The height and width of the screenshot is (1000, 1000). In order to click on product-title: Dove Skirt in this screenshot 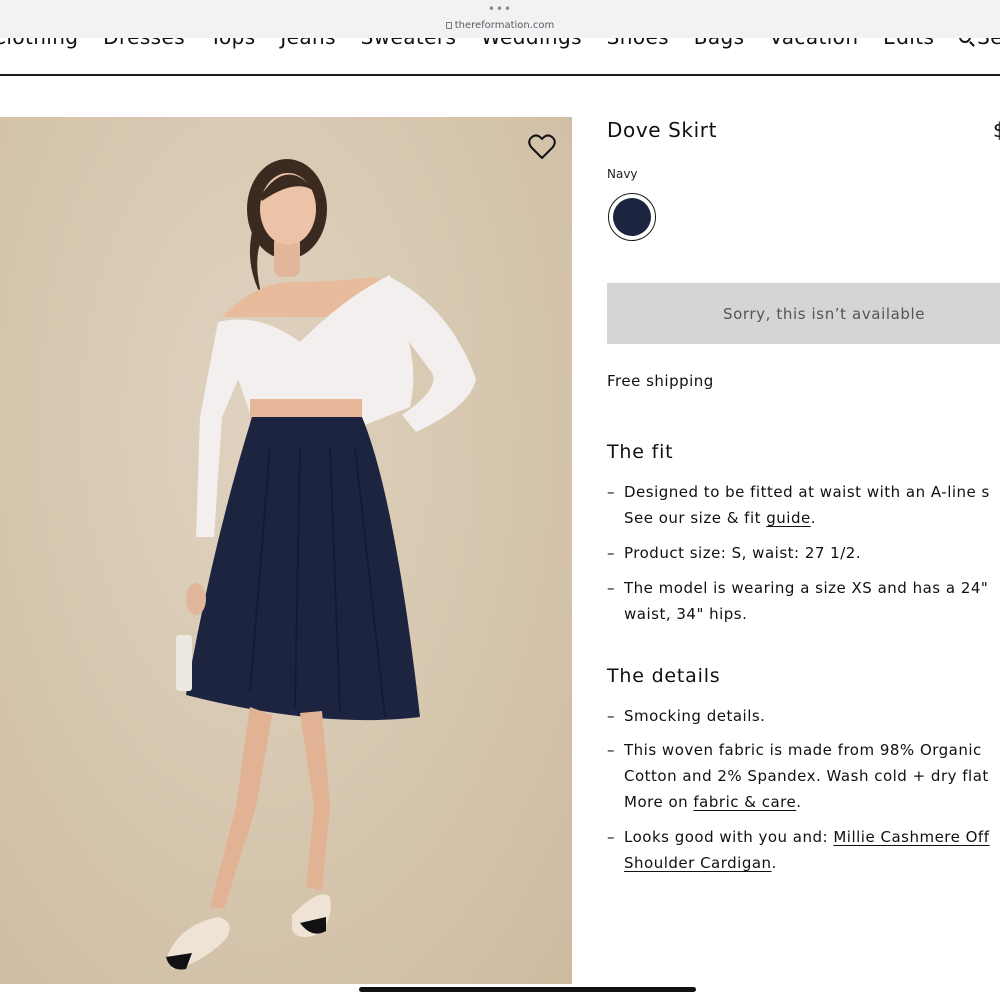, I will do `click(662, 130)`.